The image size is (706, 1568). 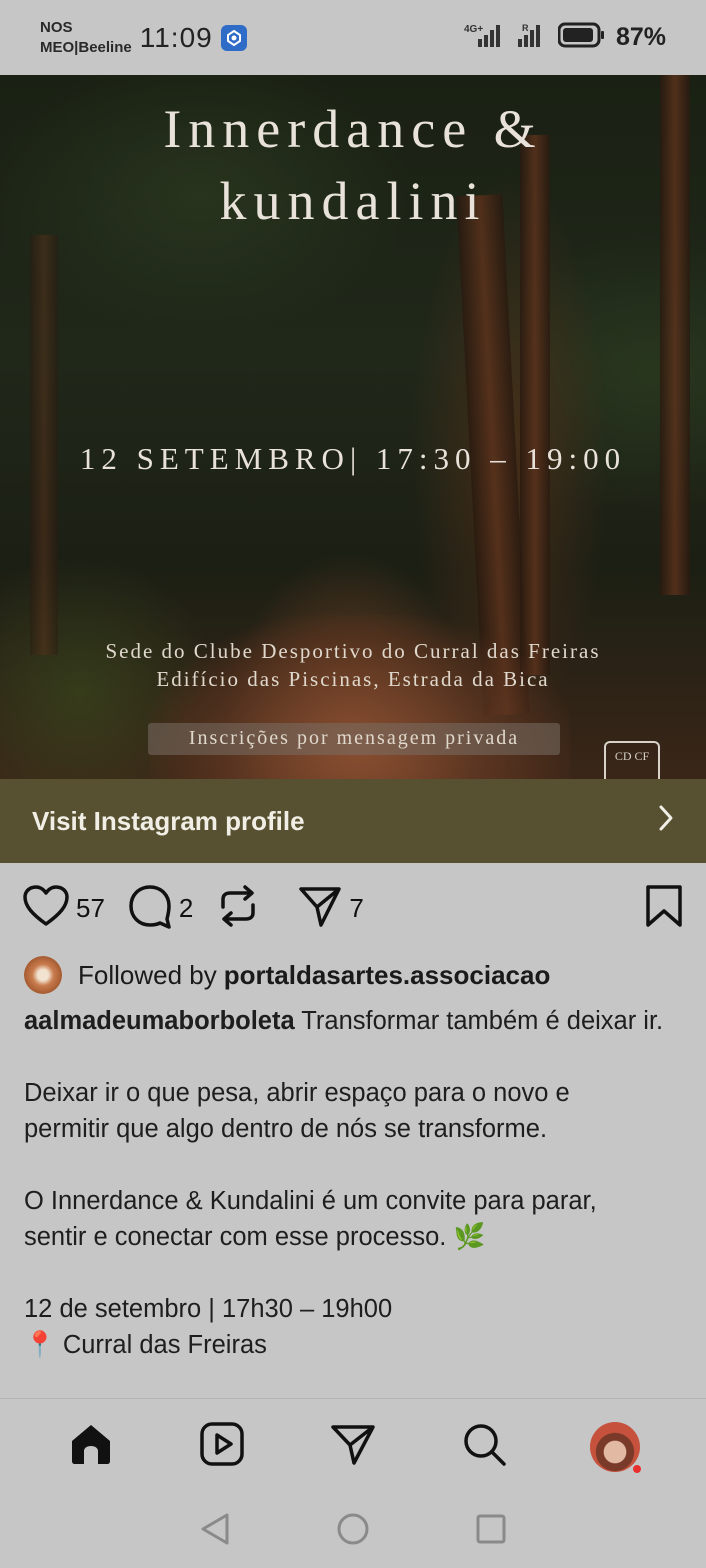 What do you see at coordinates (353, 201) in the screenshot?
I see `poster-title-line2: kundalini` at bounding box center [353, 201].